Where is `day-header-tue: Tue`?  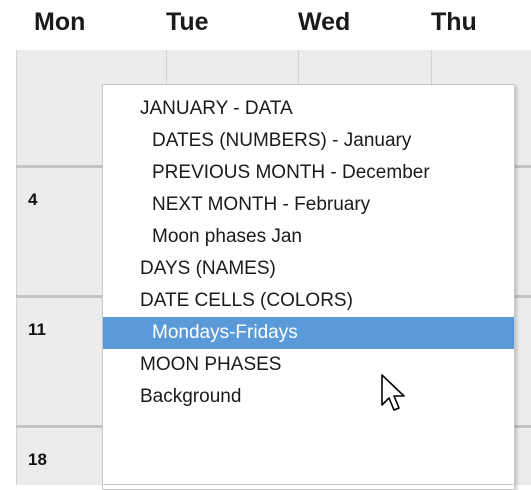 day-header-tue: Tue is located at coordinates (187, 22).